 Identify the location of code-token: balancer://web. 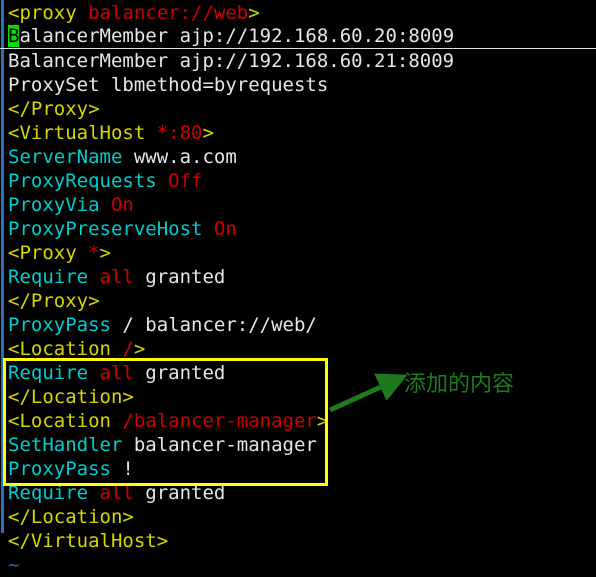
(168, 13).